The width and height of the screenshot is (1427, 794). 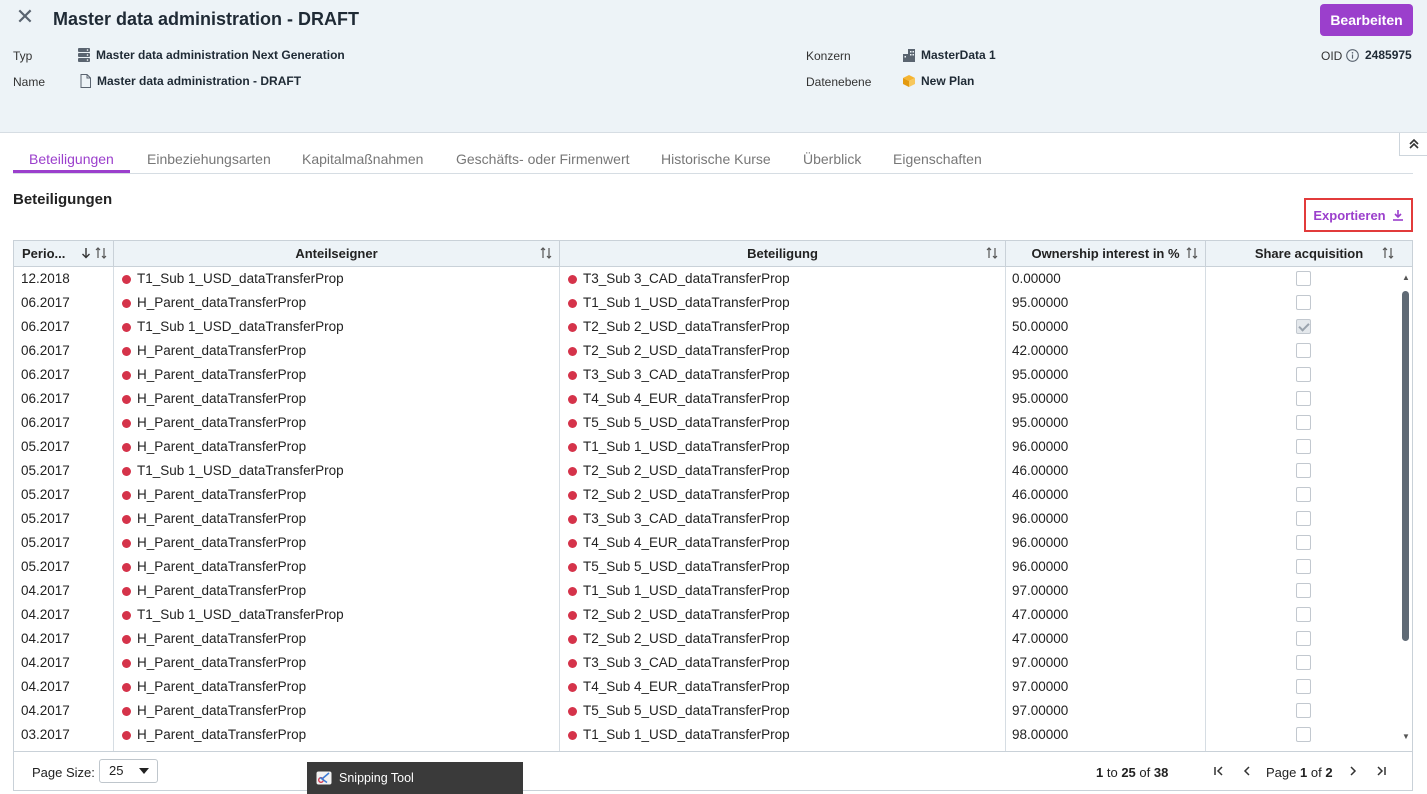 What do you see at coordinates (1219, 771) in the screenshot?
I see `first-page-button` at bounding box center [1219, 771].